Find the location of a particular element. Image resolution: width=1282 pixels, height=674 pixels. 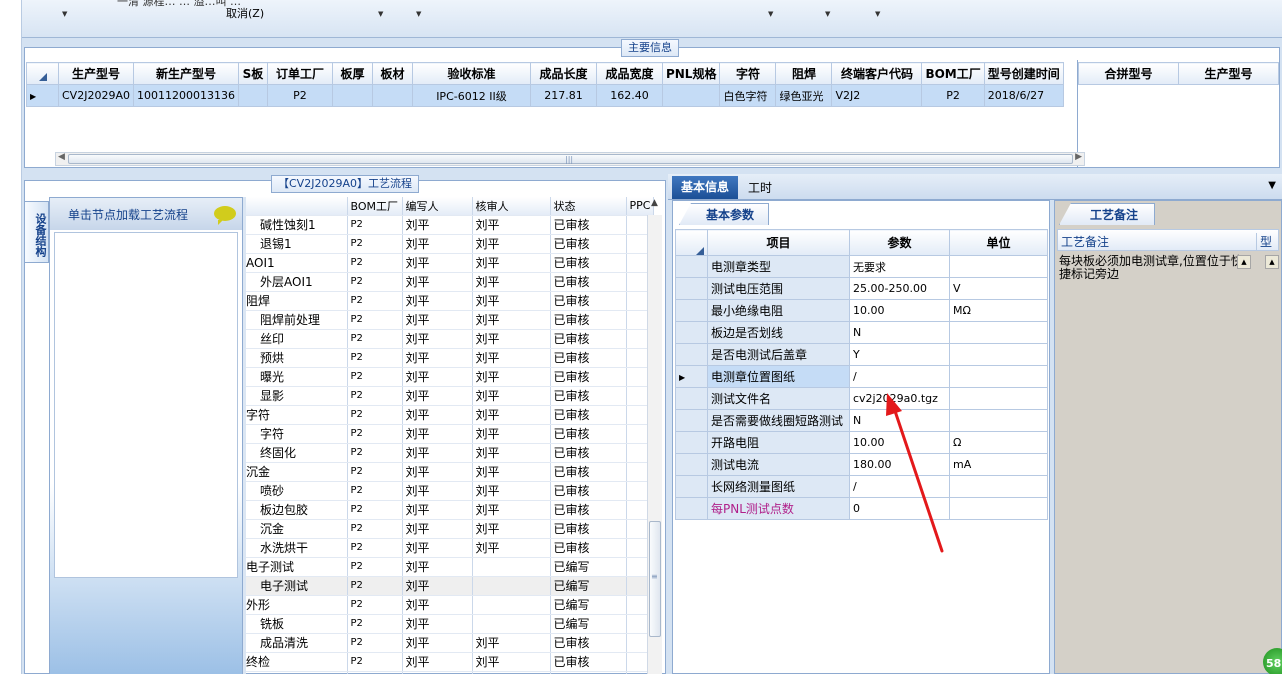

basic-param-row: 每PNL测试点数 0 is located at coordinates (861, 508).